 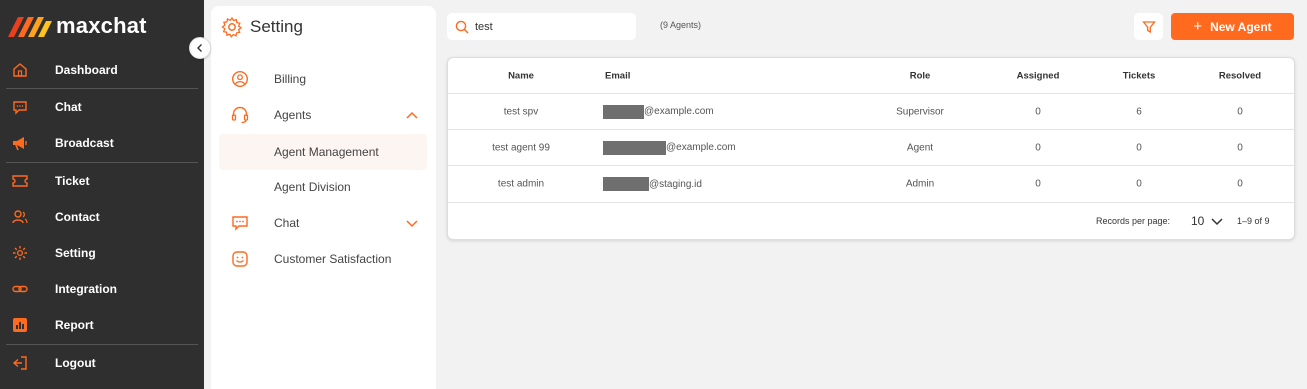 I want to click on column-header-tickets: Tickets, so click(x=1139, y=75).